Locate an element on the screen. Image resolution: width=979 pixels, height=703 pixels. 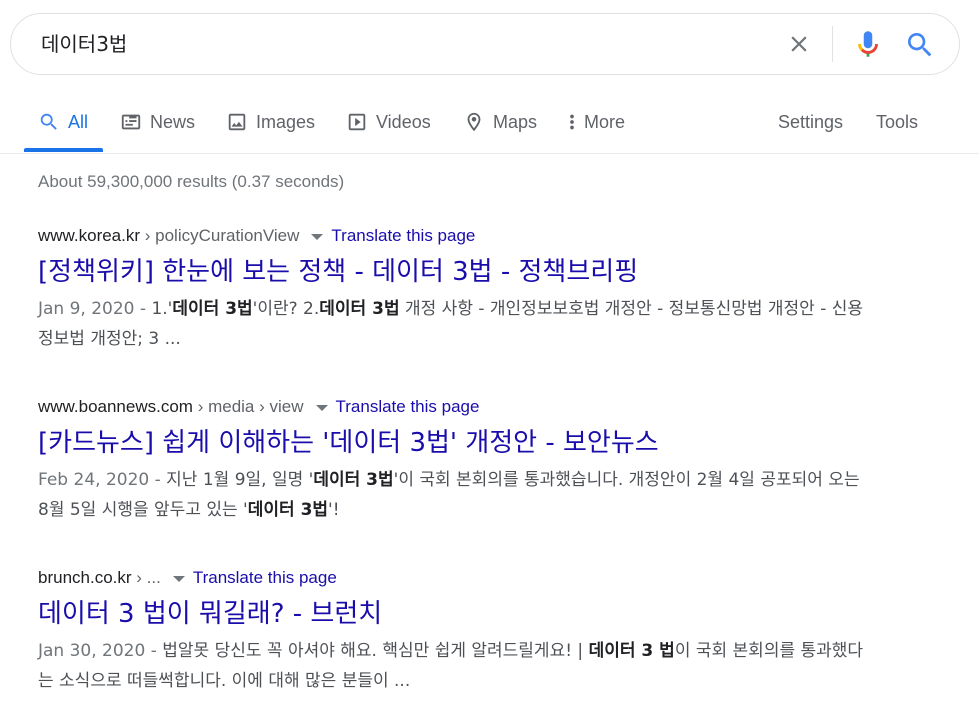
result-title-link: [정책위키] 한눈에 보는 정책 - 데이터 3법 - 정책브리핑 is located at coordinates (473, 272).